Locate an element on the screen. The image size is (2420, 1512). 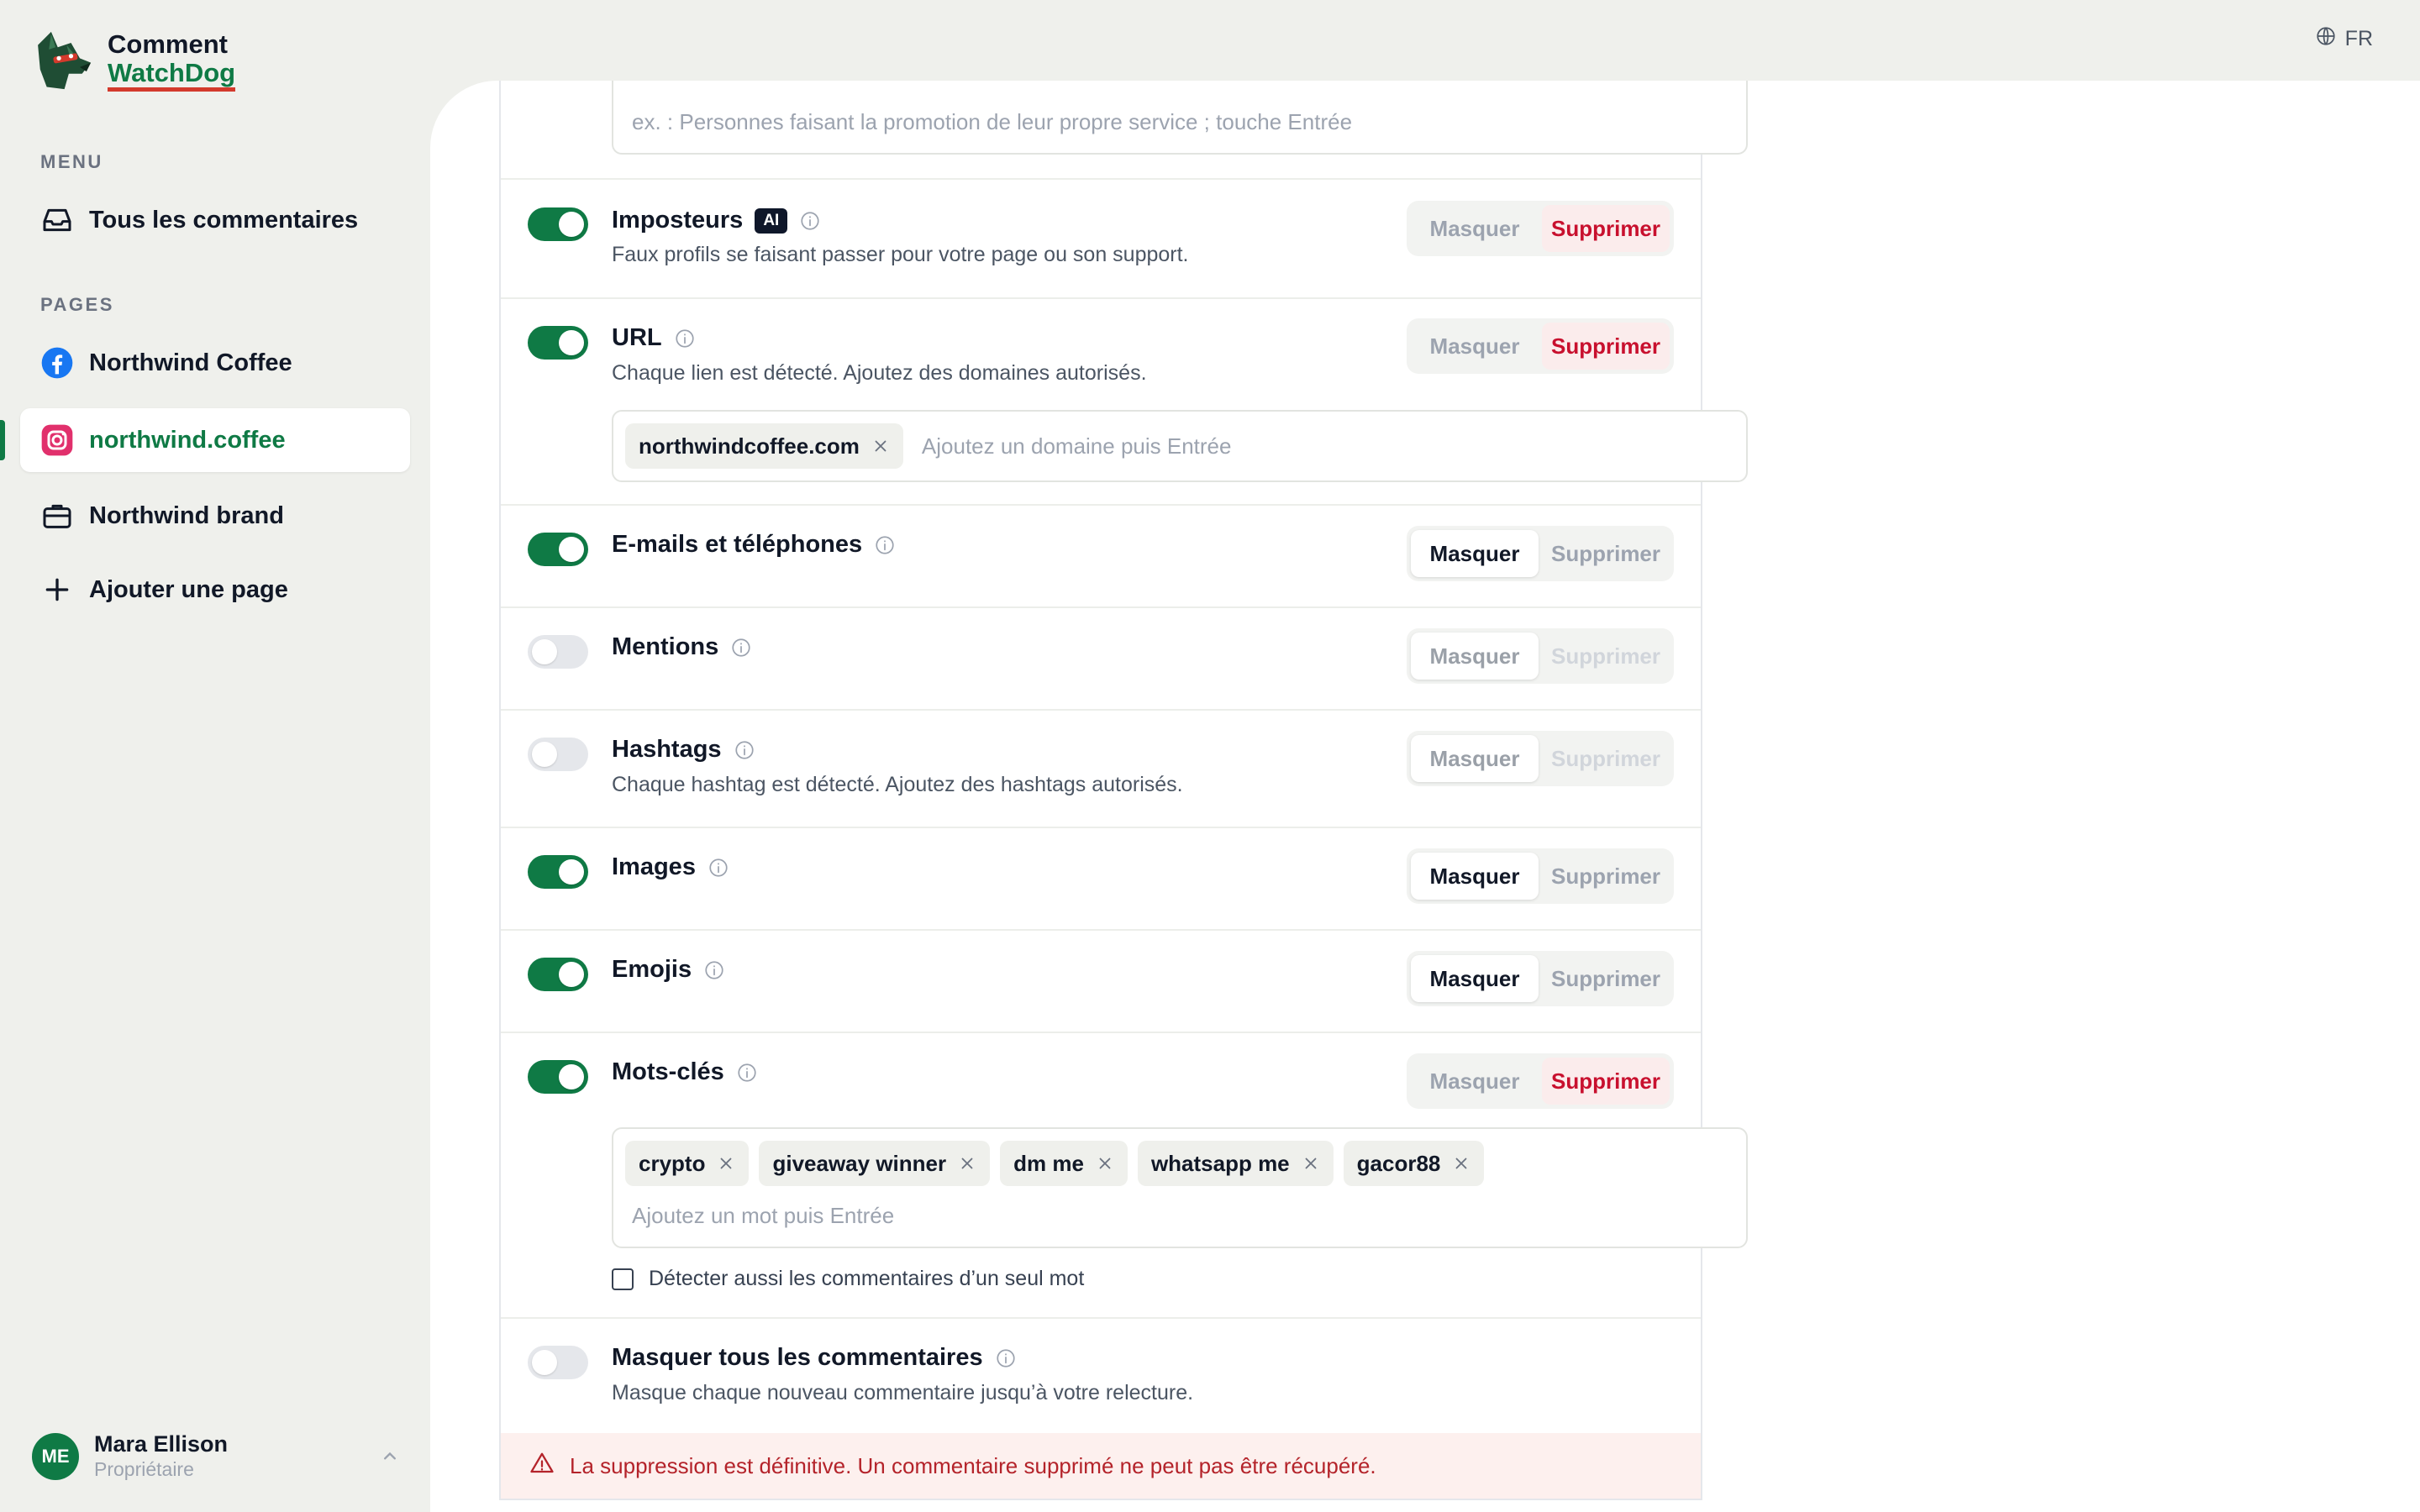
user-menu: ME Mara Ellison Propriétaire is located at coordinates (217, 1456).